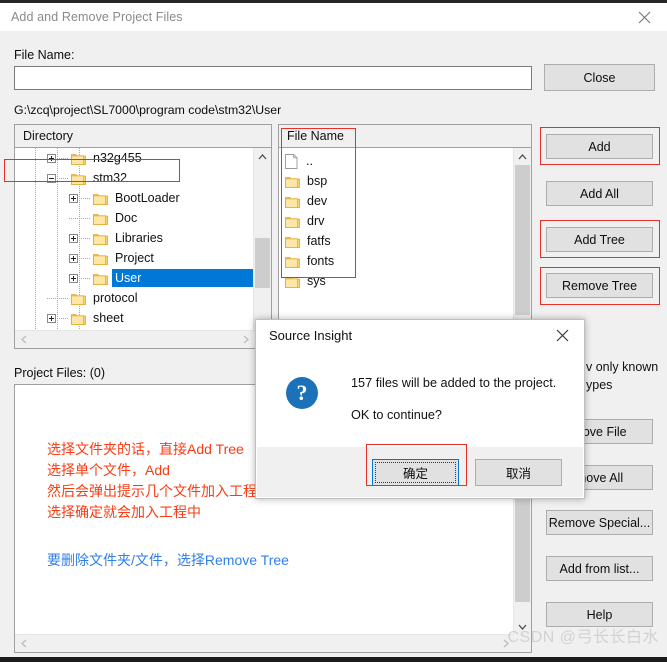  I want to click on close-button: Close, so click(599, 77).